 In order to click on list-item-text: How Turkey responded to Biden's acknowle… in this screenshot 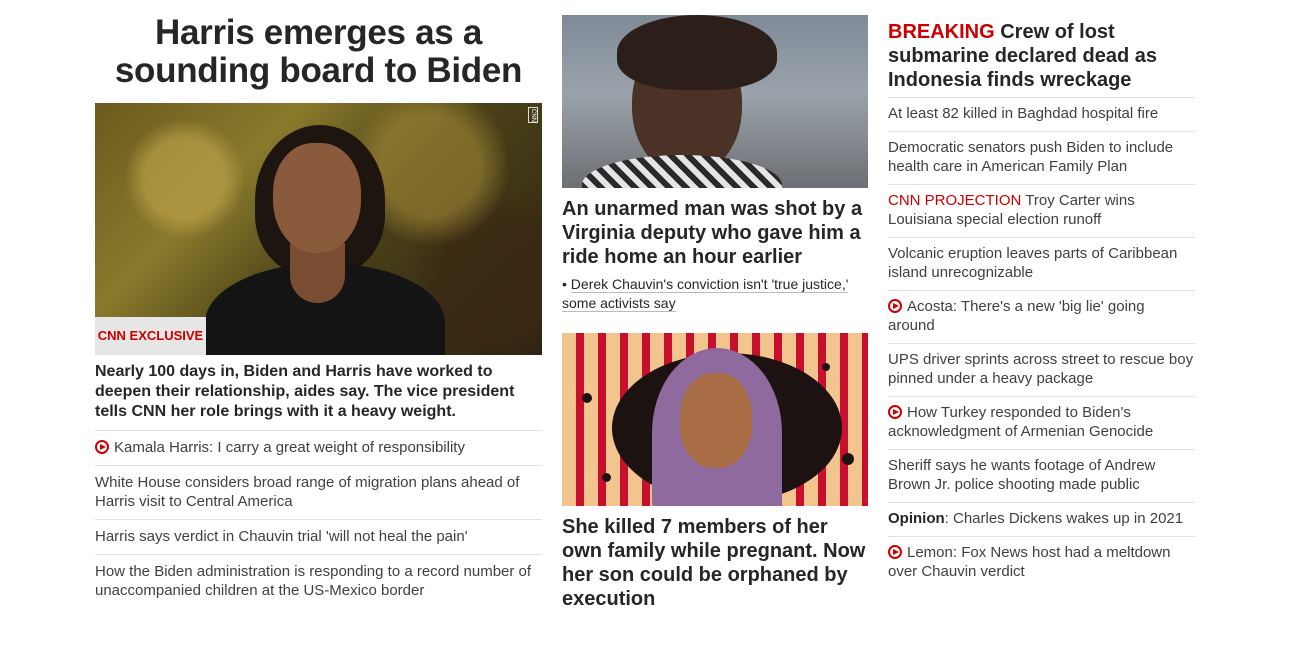, I will do `click(1021, 422)`.